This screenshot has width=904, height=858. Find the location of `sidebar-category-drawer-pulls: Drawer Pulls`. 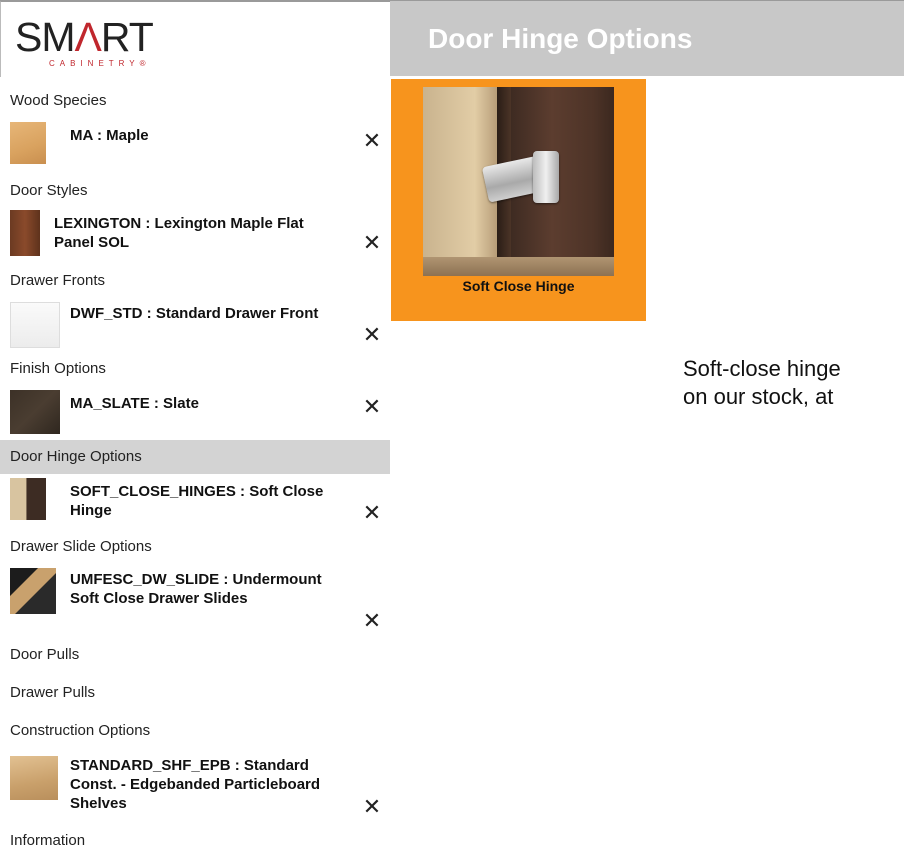

sidebar-category-drawer-pulls: Drawer Pulls is located at coordinates (195, 693).